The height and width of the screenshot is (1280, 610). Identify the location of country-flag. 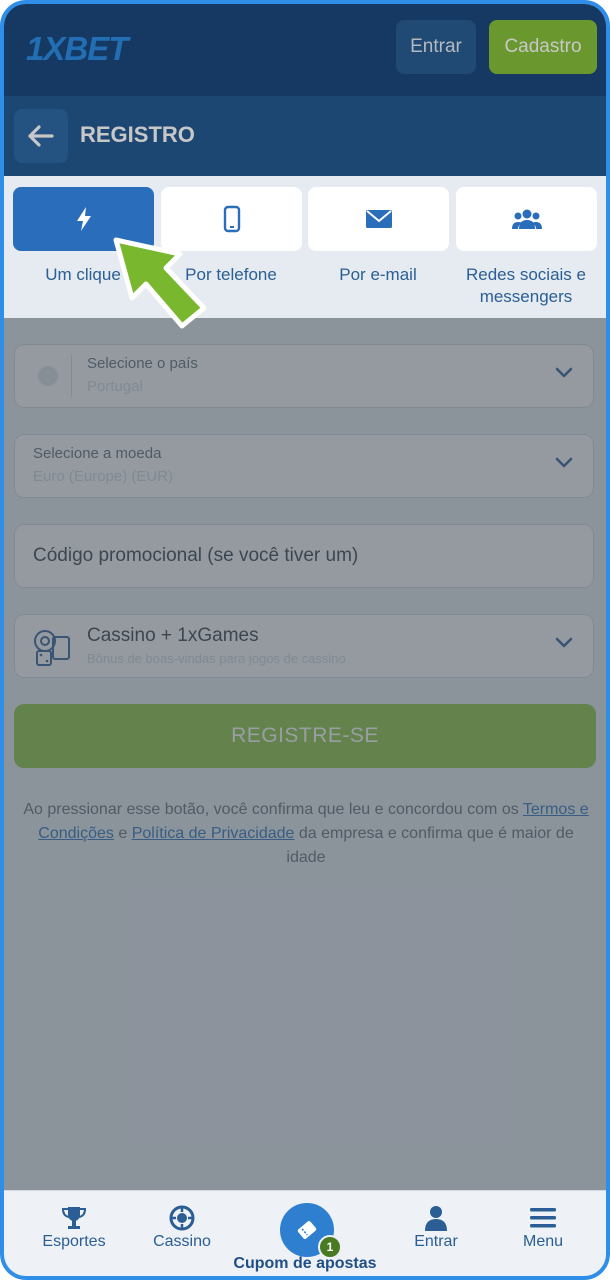
(48, 376).